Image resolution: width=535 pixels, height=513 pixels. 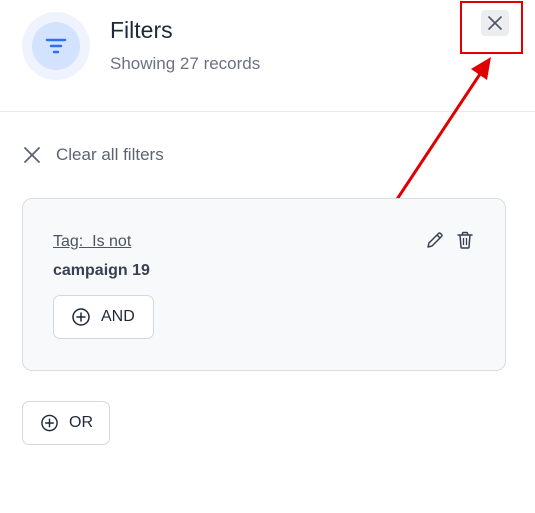 I want to click on delete-filter-button, so click(x=465, y=240).